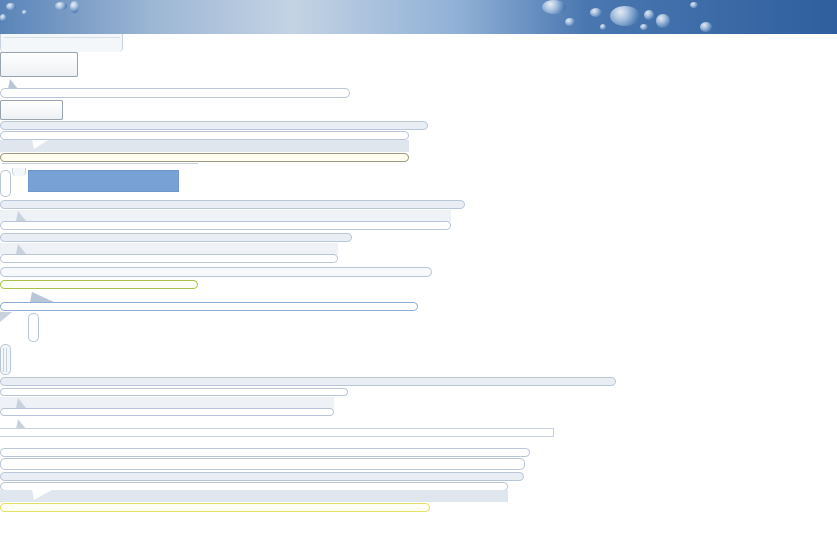  I want to click on tab-strip-underline, so click(62, 37).